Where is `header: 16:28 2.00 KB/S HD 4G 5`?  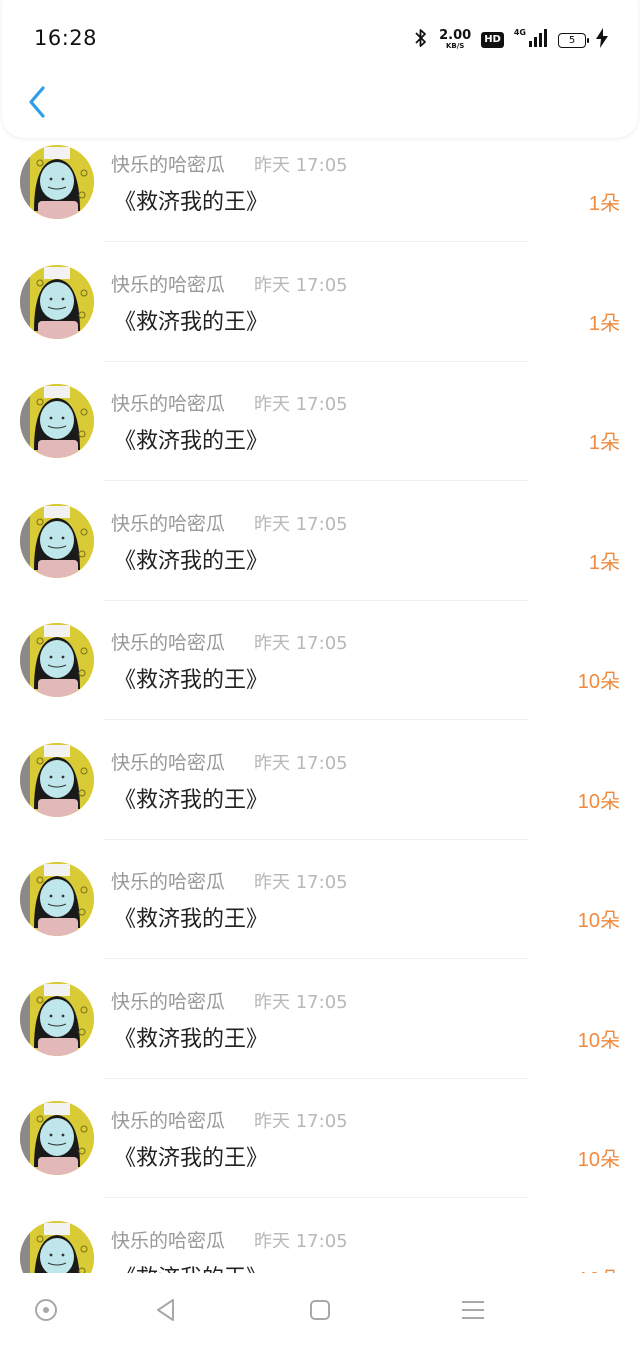
header: 16:28 2.00 KB/S HD 4G 5 is located at coordinates (320, 69).